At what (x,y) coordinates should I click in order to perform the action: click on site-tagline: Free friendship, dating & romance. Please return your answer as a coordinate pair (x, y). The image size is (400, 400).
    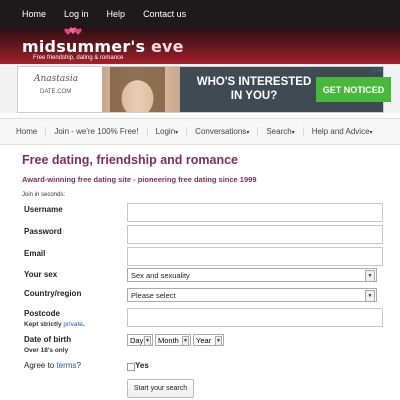
    Looking at the image, I should click on (78, 58).